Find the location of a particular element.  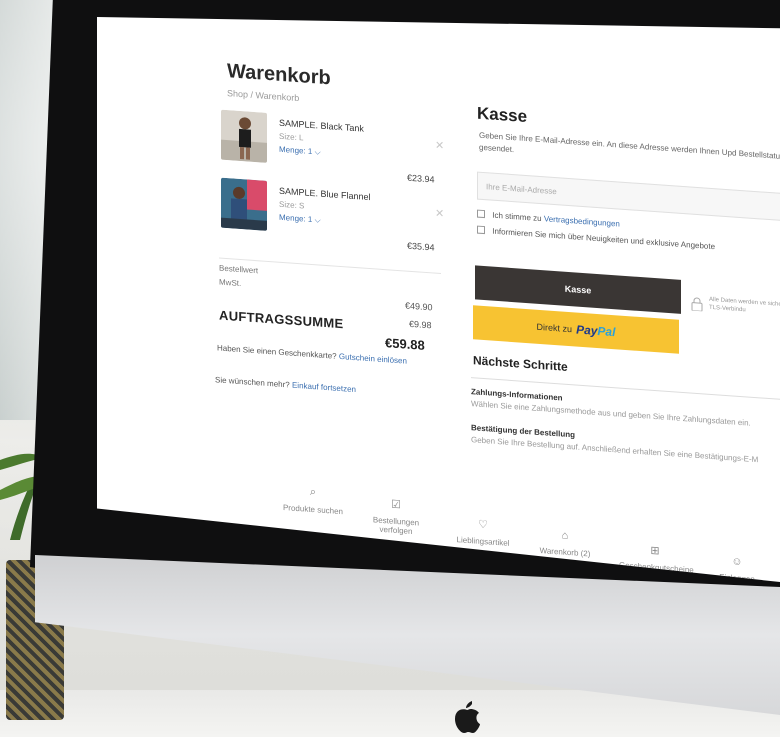

terms-link: Vertragsbedingungen is located at coordinates (582, 221).